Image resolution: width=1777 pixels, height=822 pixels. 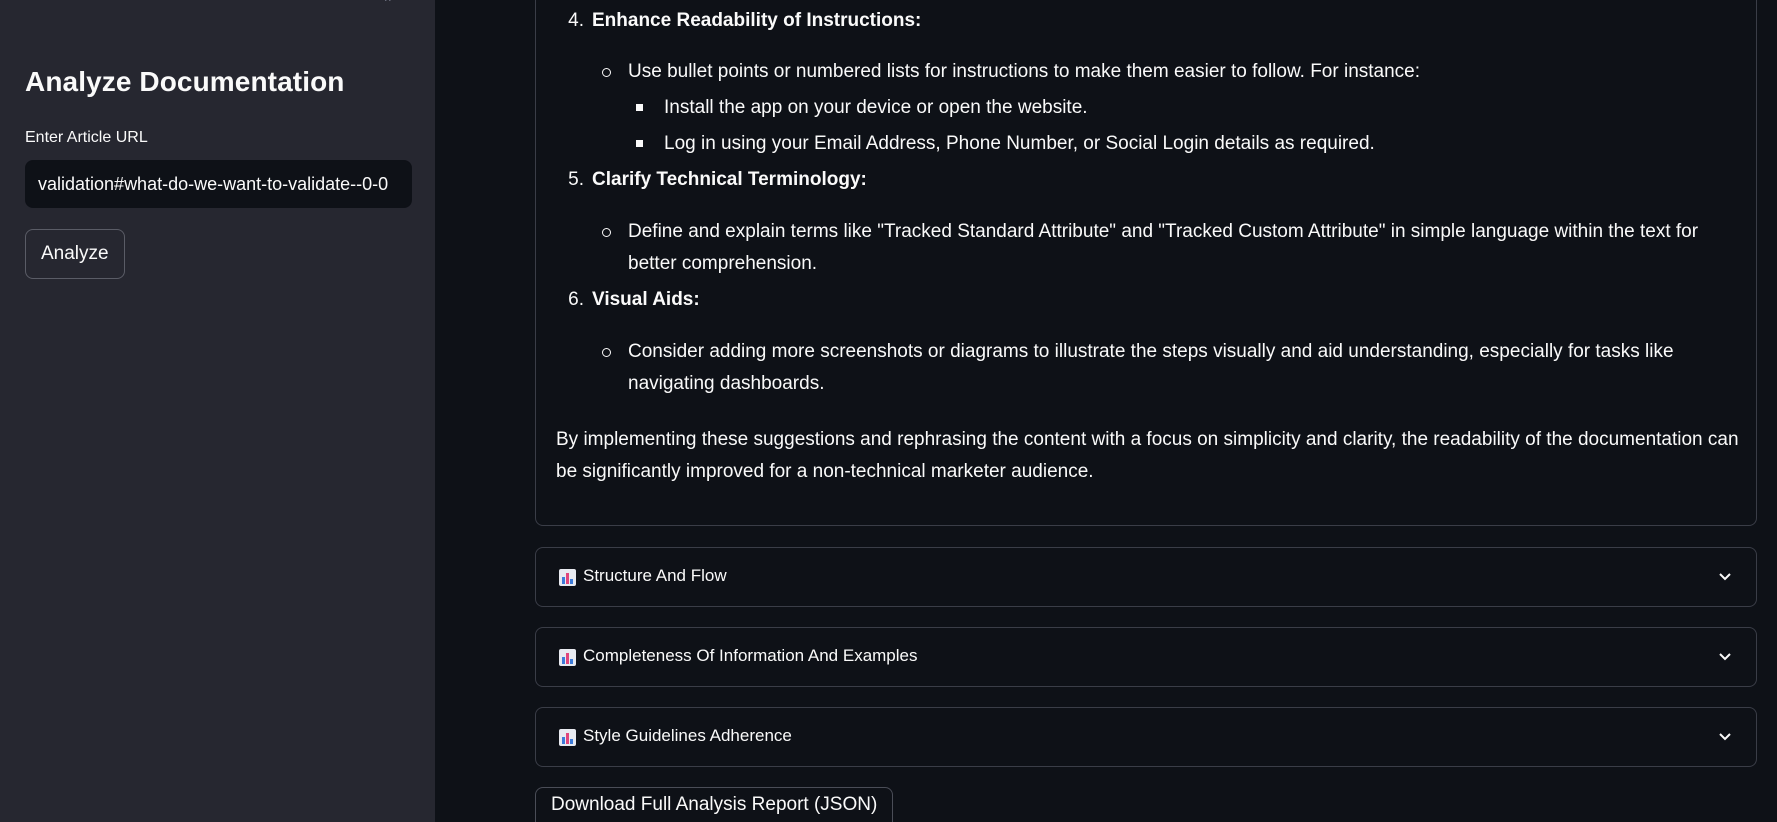 What do you see at coordinates (86, 137) in the screenshot?
I see `url-label: Enter Article URL` at bounding box center [86, 137].